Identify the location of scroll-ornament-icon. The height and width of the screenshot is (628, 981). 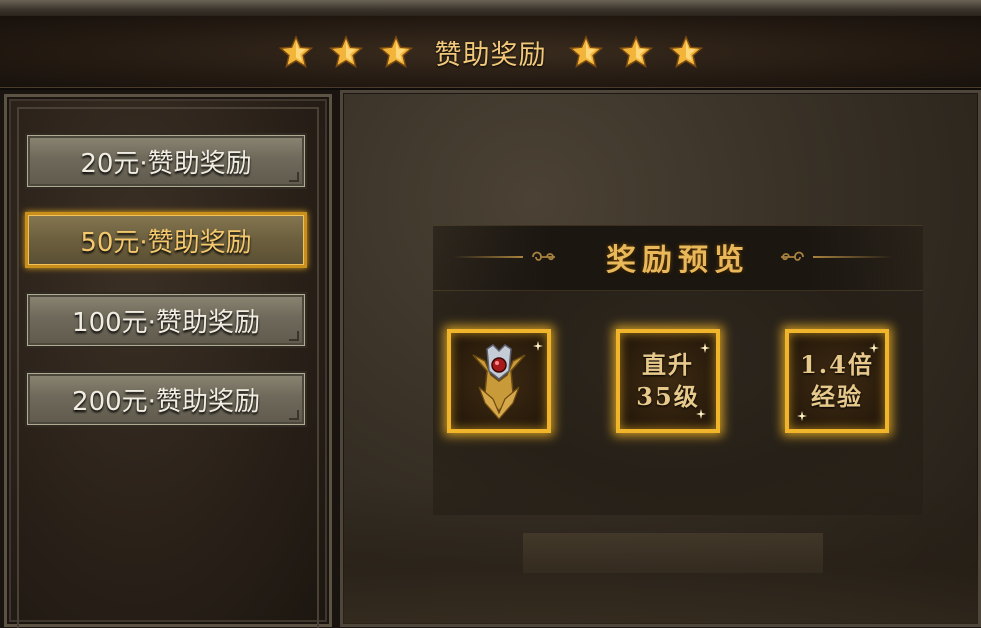
(792, 256).